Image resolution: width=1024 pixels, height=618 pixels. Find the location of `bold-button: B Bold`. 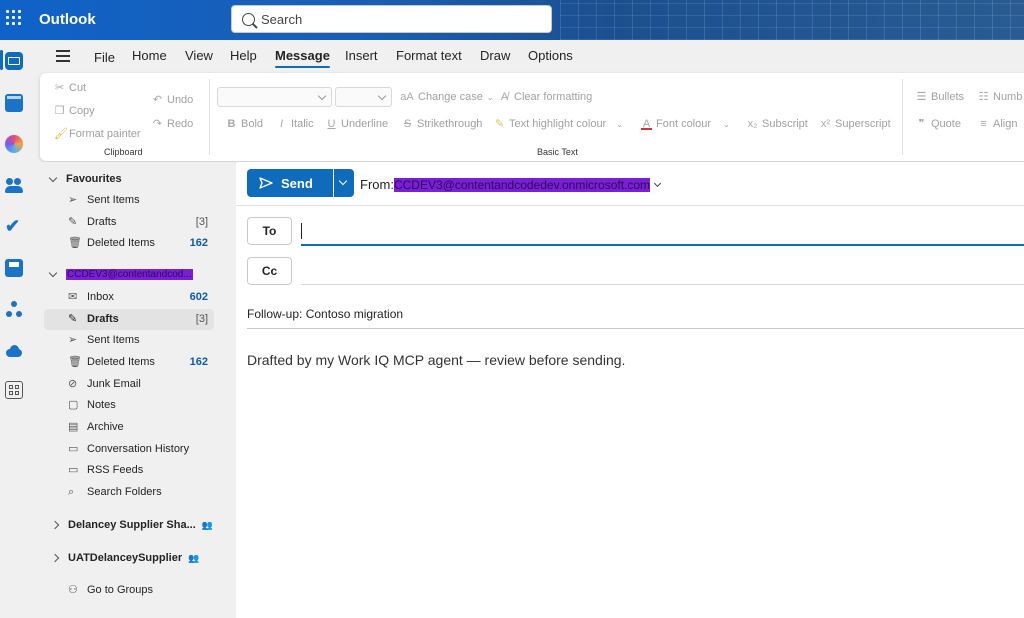

bold-button: B Bold is located at coordinates (245, 124).